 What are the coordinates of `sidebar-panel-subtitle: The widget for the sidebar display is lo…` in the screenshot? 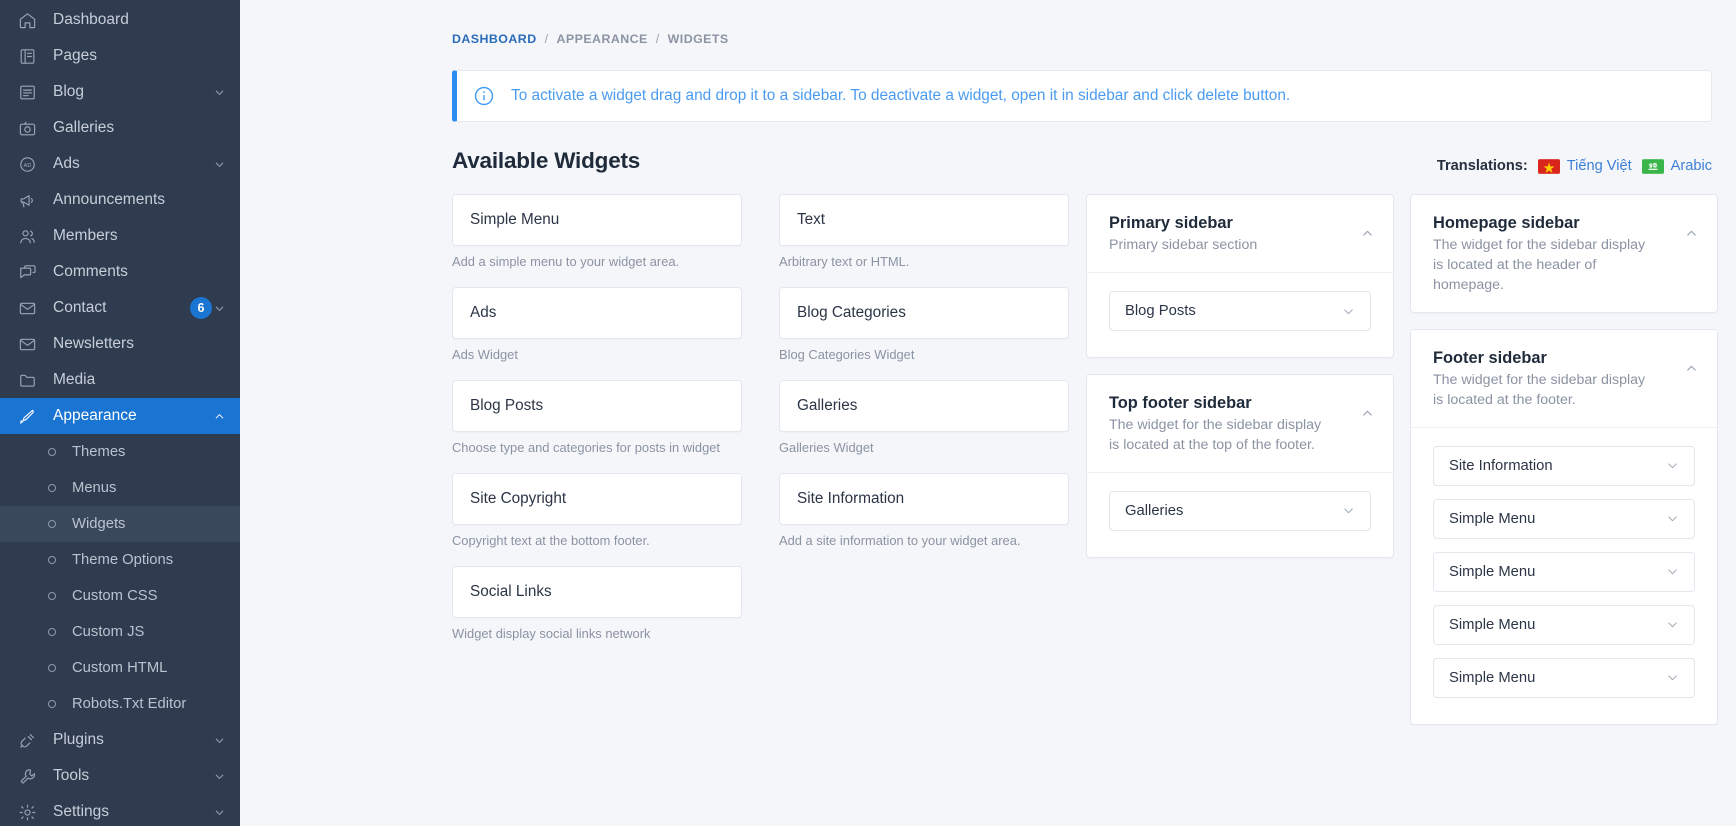 It's located at (1539, 389).